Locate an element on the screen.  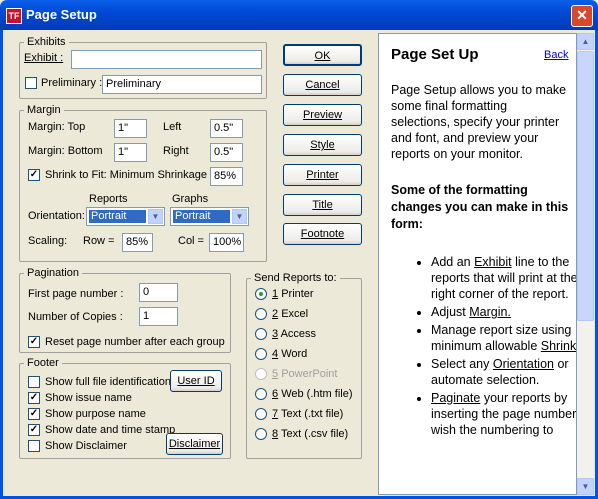
disclaimer-button: Disclaimer is located at coordinates (194, 444).